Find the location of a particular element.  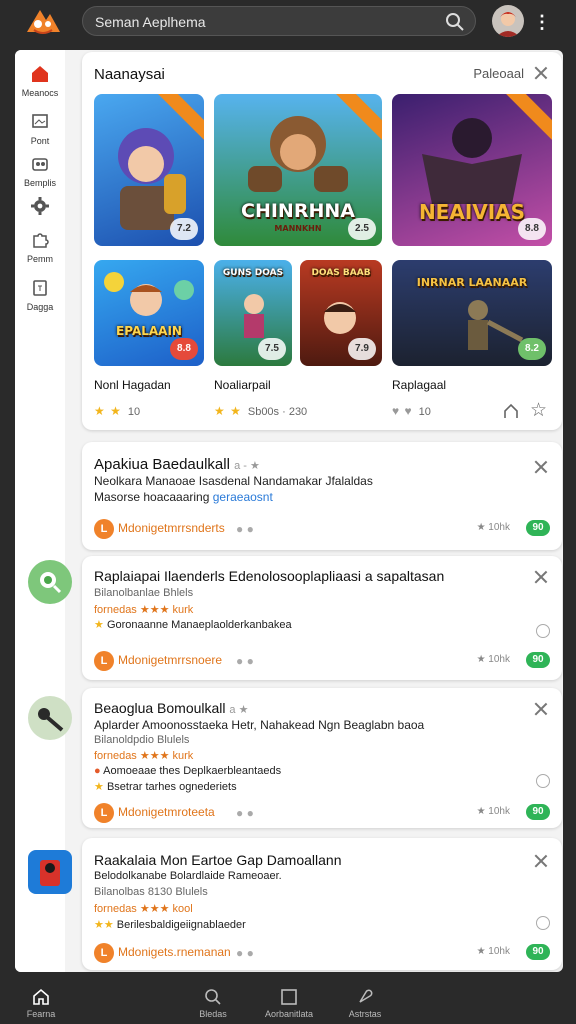

rating-badge: 2.5 is located at coordinates (362, 229).